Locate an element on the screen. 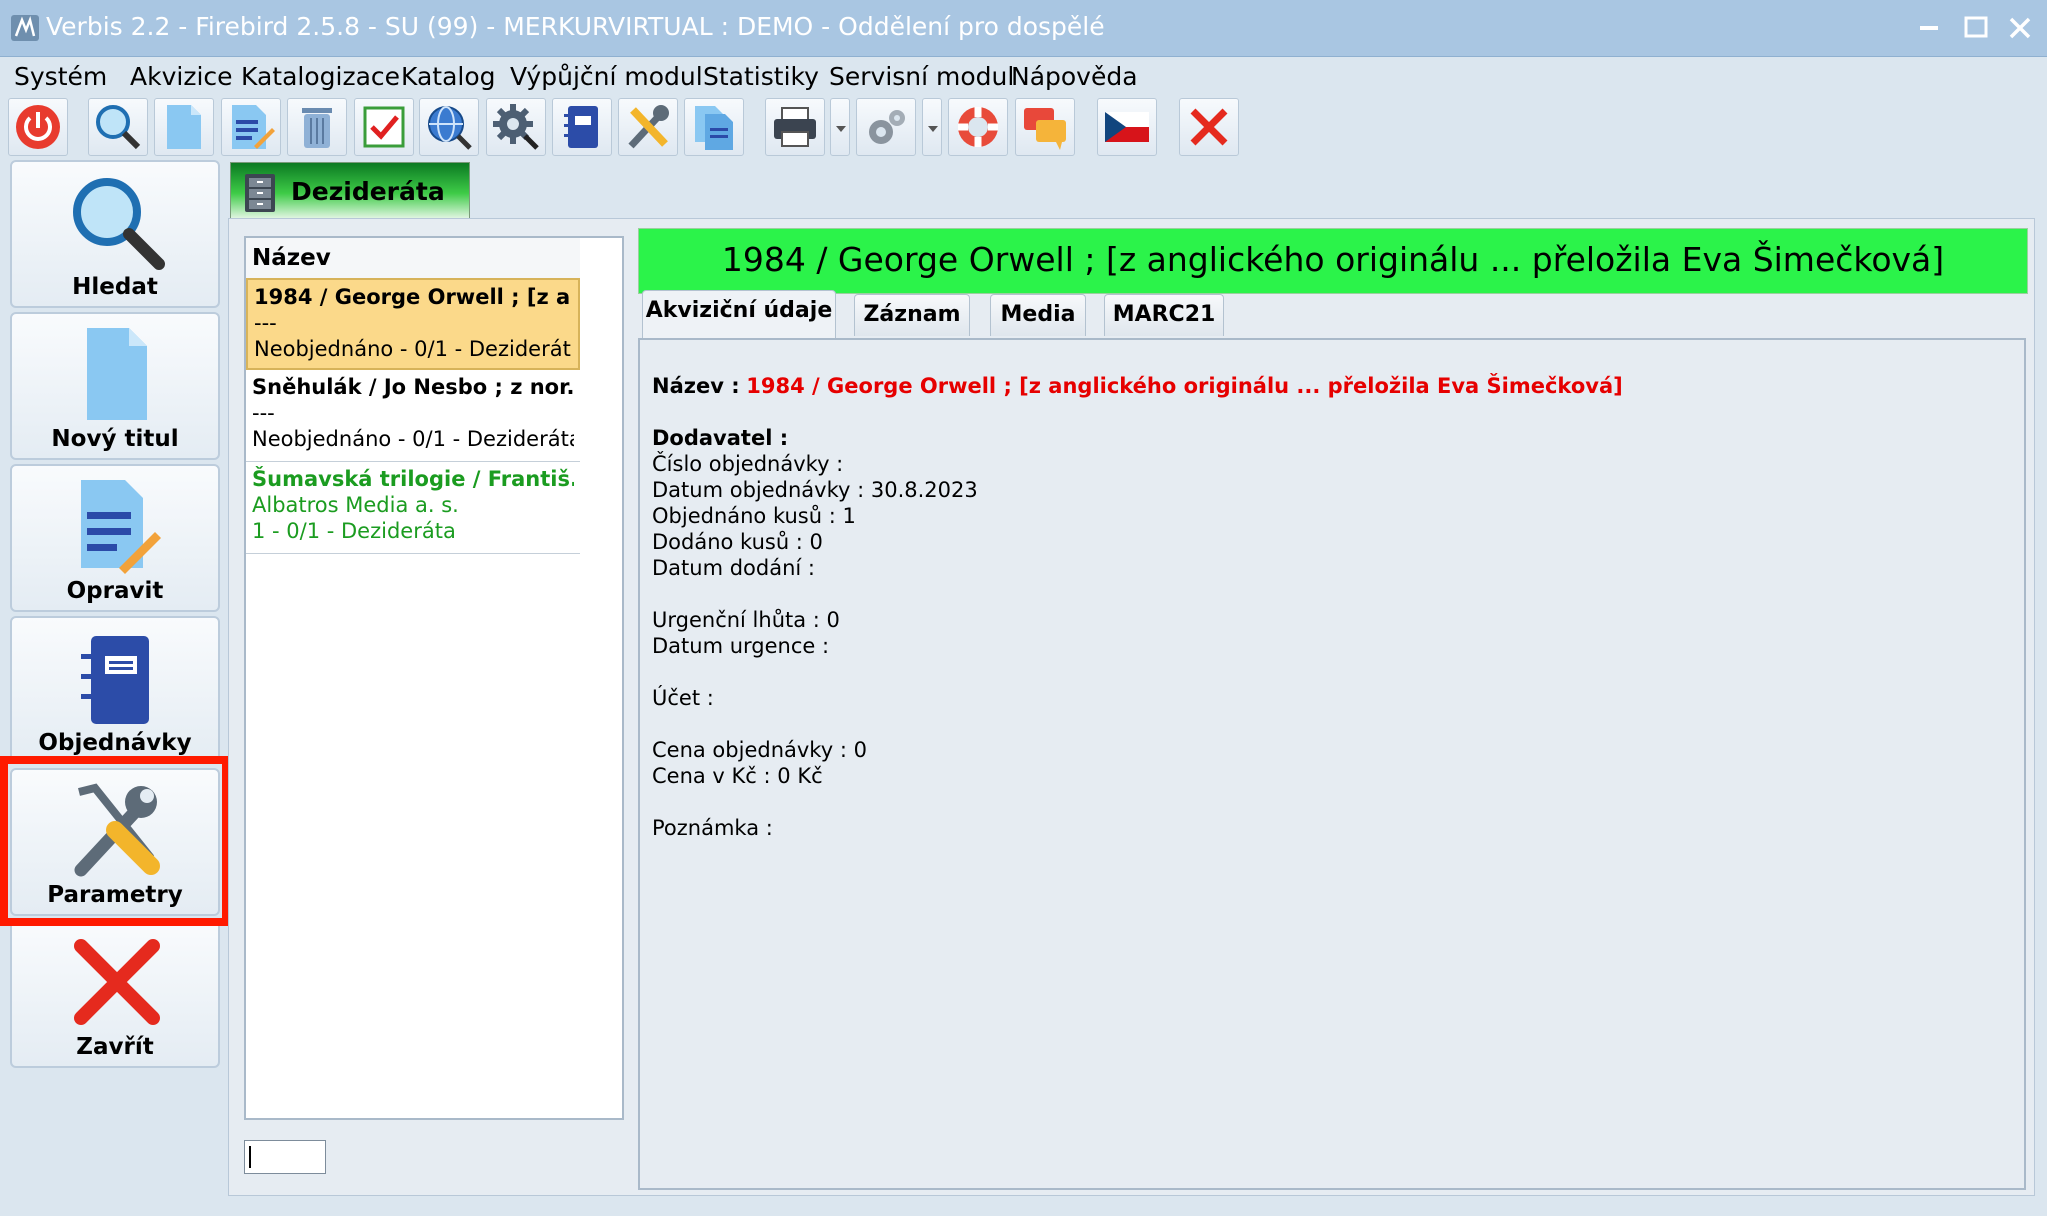  settings-button is located at coordinates (886, 127).